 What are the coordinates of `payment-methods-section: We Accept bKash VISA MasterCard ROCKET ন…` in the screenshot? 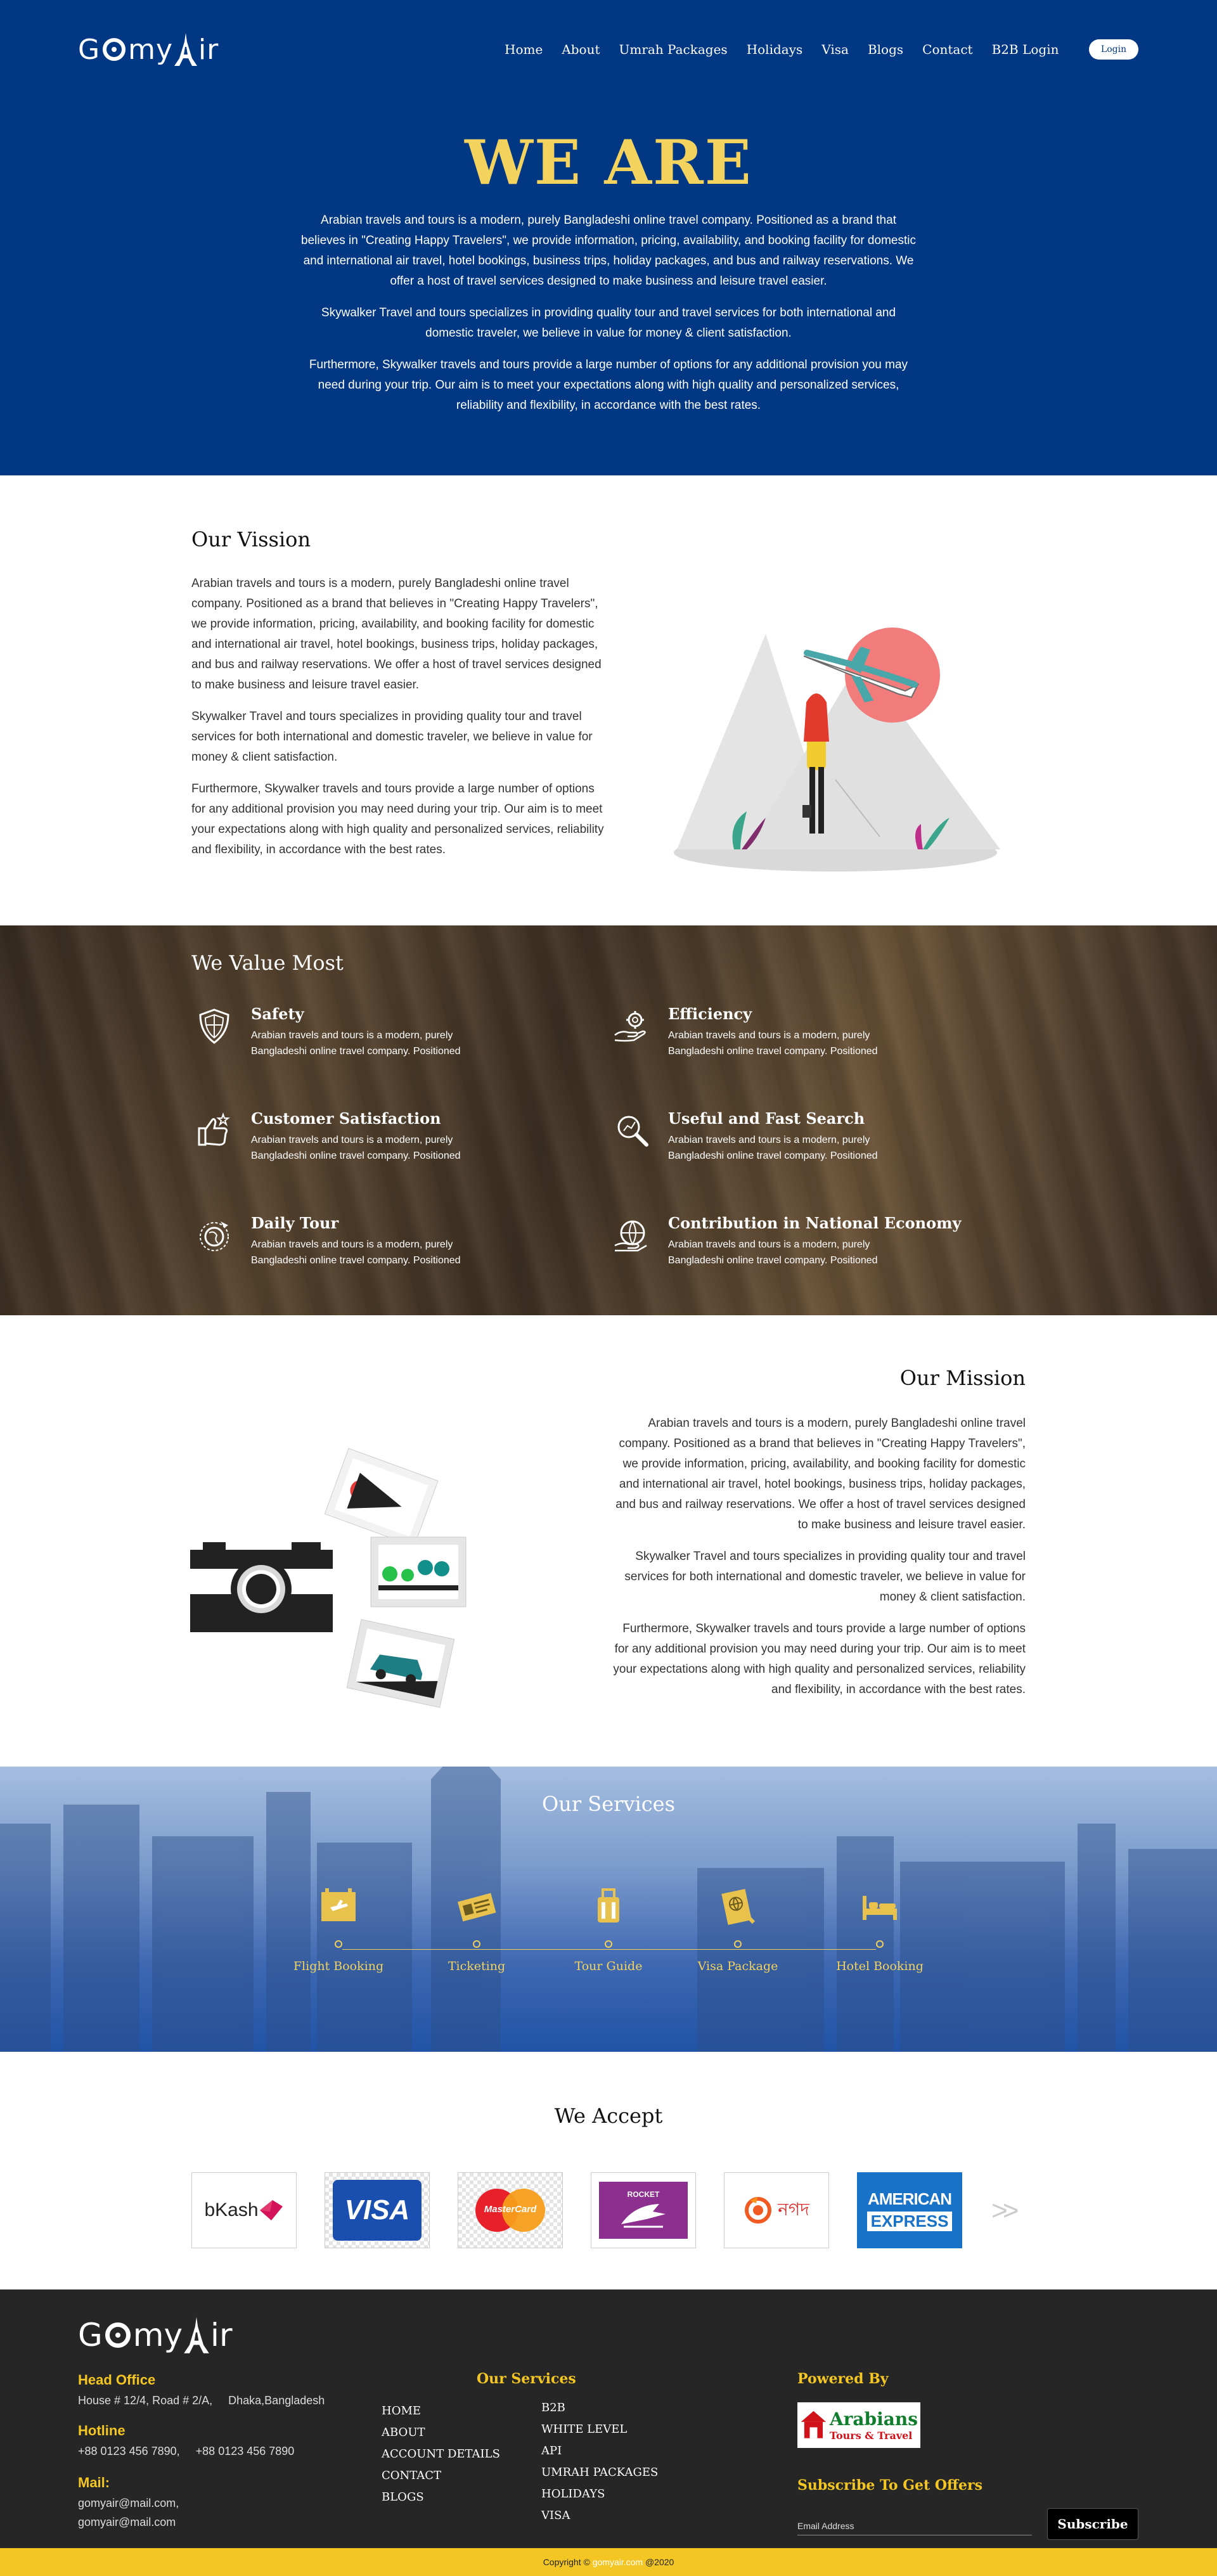 It's located at (608, 2170).